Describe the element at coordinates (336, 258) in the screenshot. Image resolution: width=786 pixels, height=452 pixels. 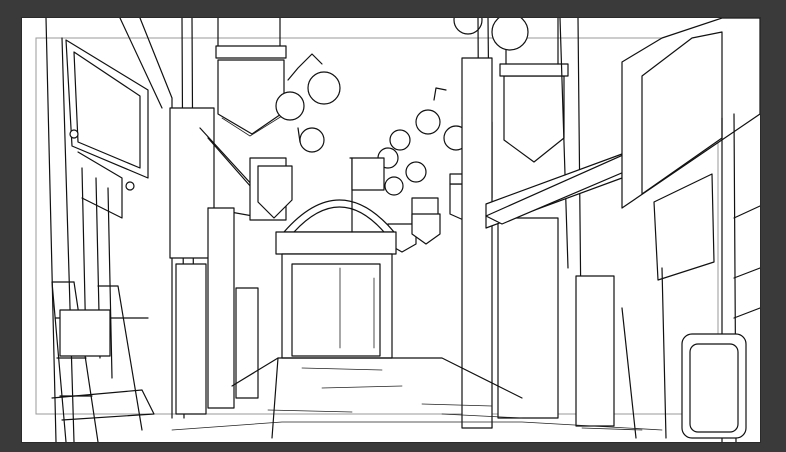
I see `arch-gate` at that location.